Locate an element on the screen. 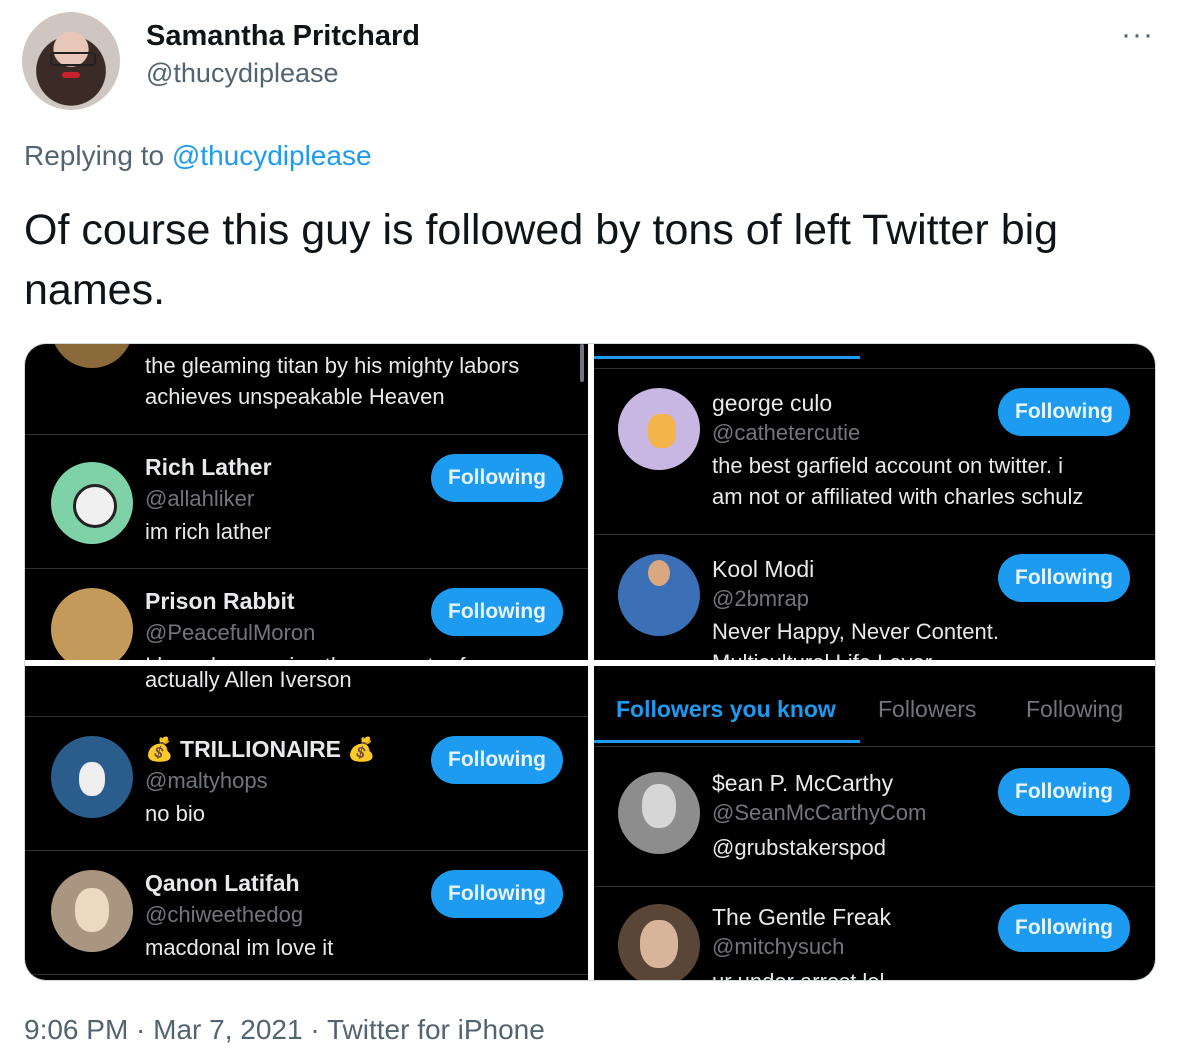 The image size is (1180, 1062). lips is located at coordinates (71, 75).